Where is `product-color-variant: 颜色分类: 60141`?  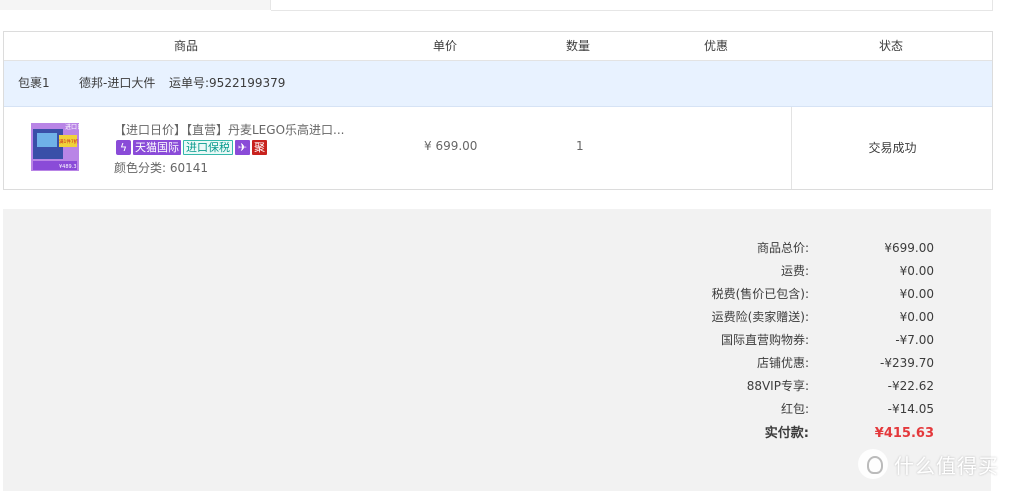
product-color-variant: 颜色分类: 60141 is located at coordinates (161, 168).